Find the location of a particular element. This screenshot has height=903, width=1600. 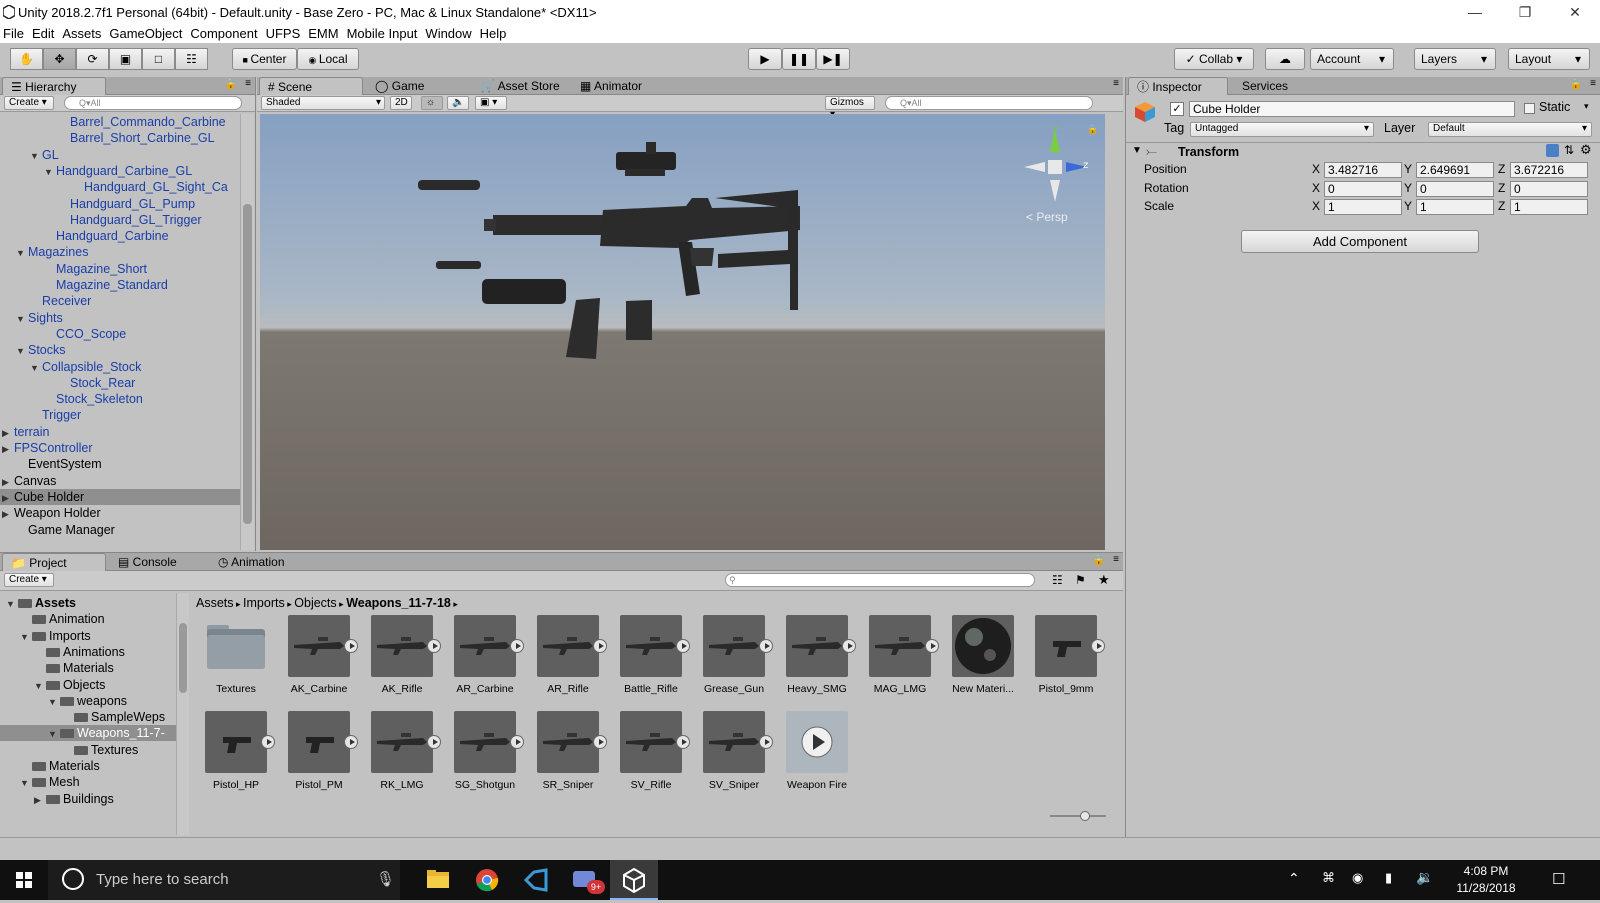

asset-item: Grease_Gun is located at coordinates (734, 655).